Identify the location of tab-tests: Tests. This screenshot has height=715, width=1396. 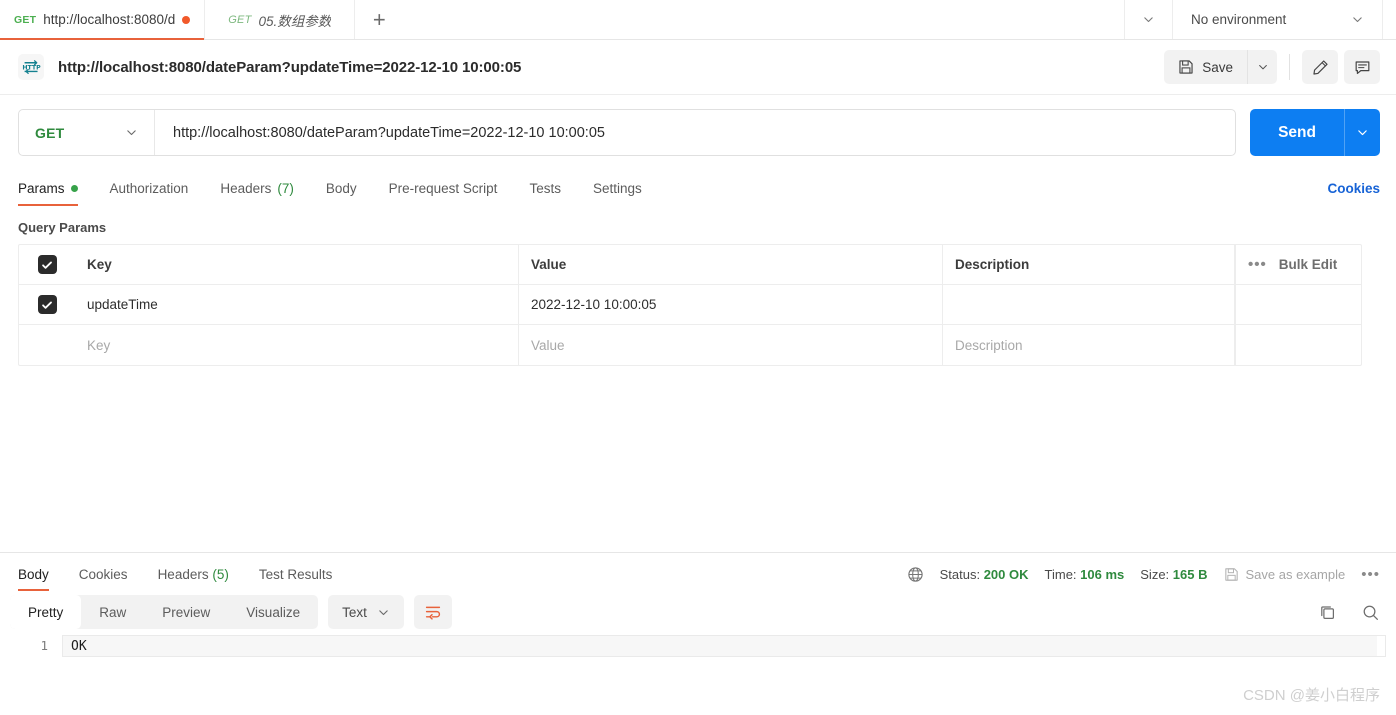
(545, 193).